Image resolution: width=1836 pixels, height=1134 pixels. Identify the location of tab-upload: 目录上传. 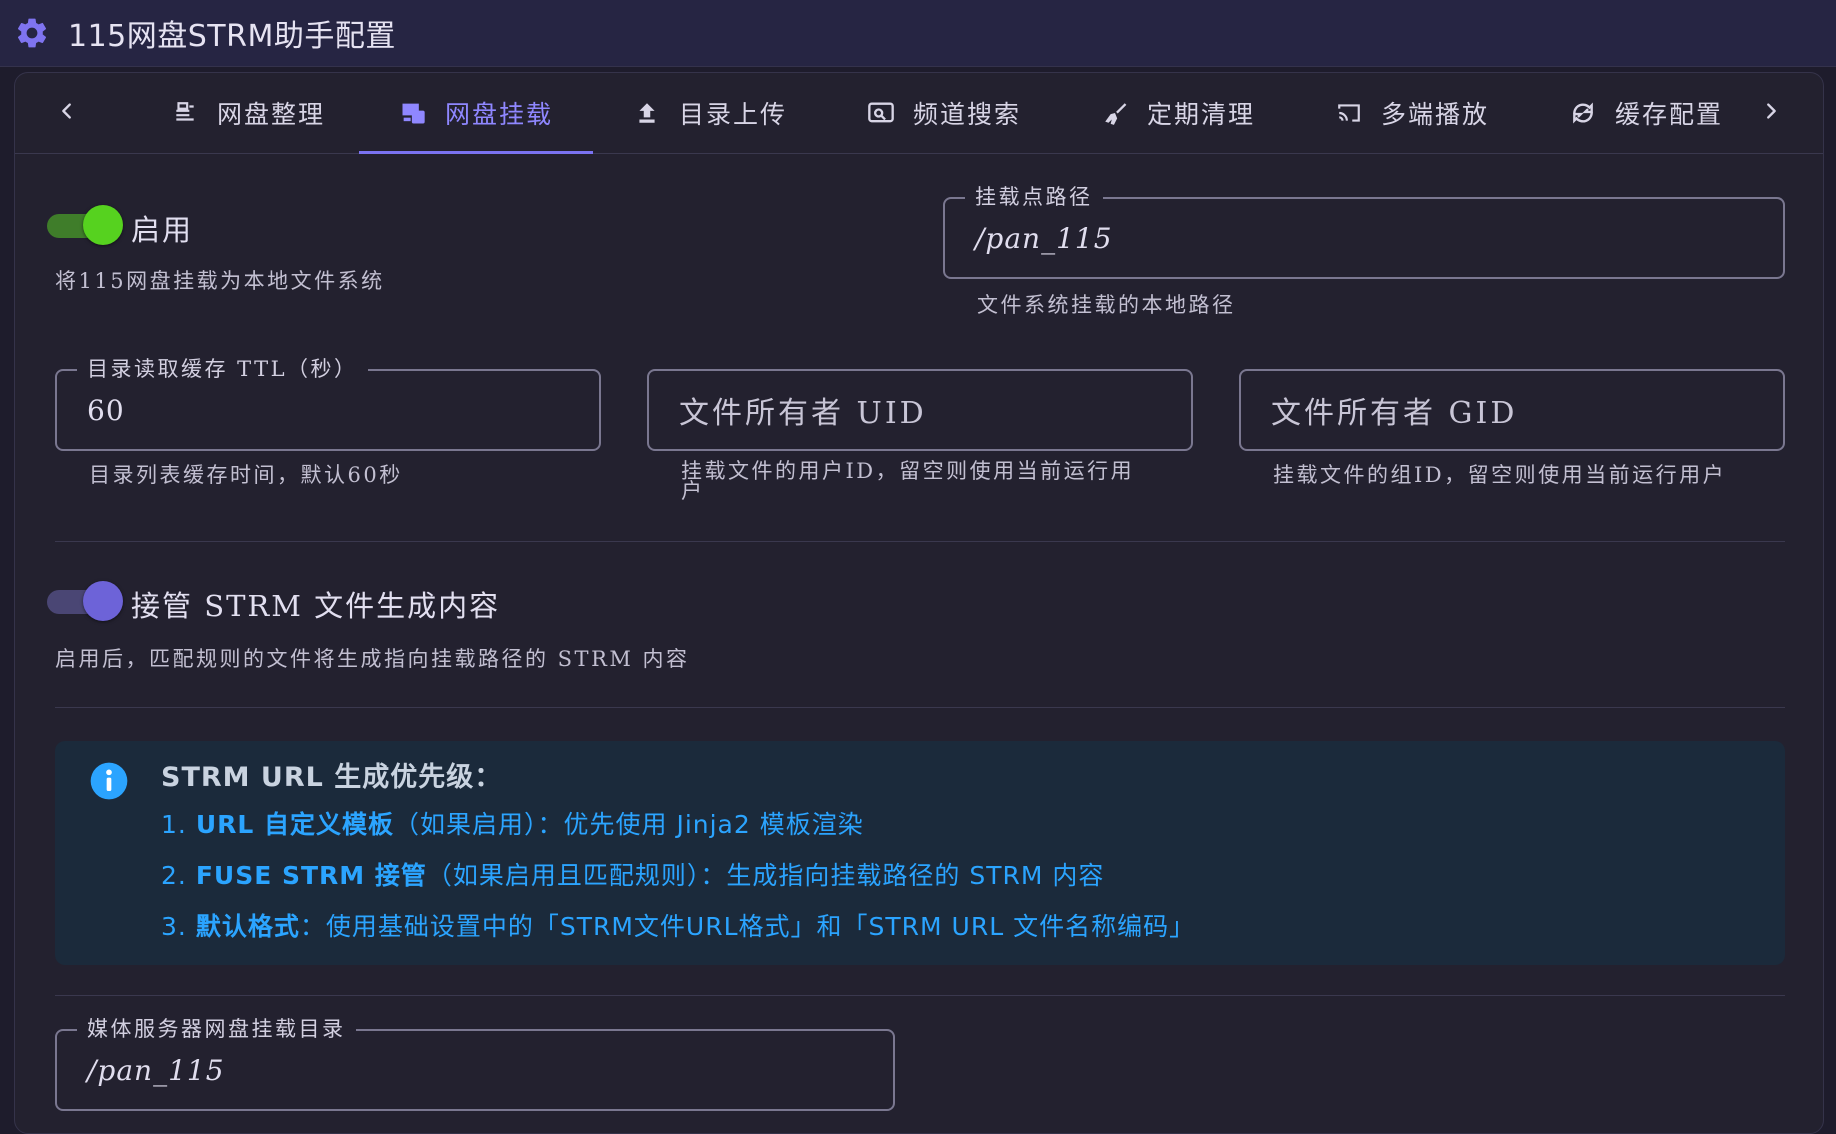
(710, 113).